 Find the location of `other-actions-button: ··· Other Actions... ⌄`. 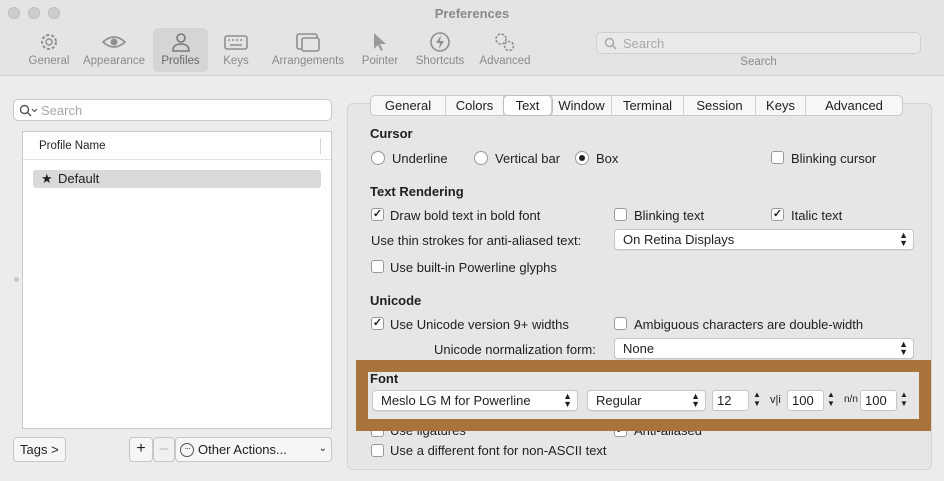

other-actions-button: ··· Other Actions... ⌄ is located at coordinates (253, 449).